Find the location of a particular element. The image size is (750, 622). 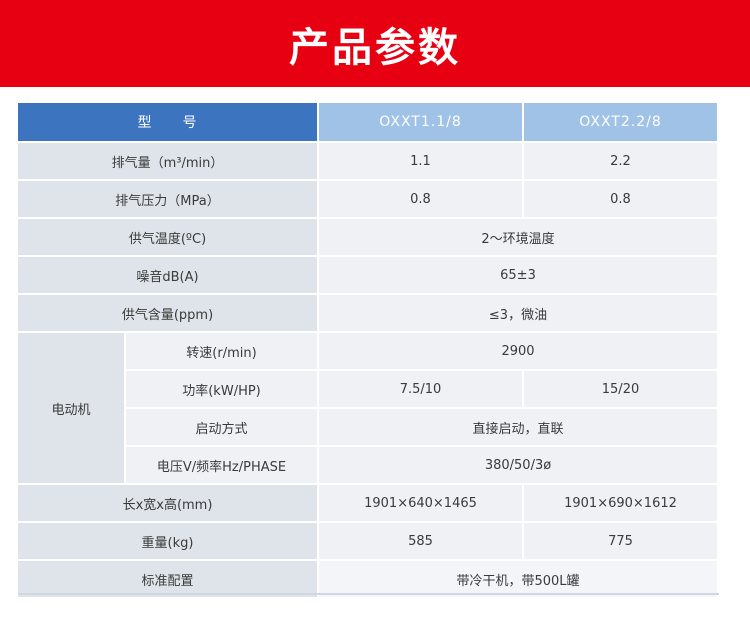

weight-value-2: 775 is located at coordinates (621, 542).